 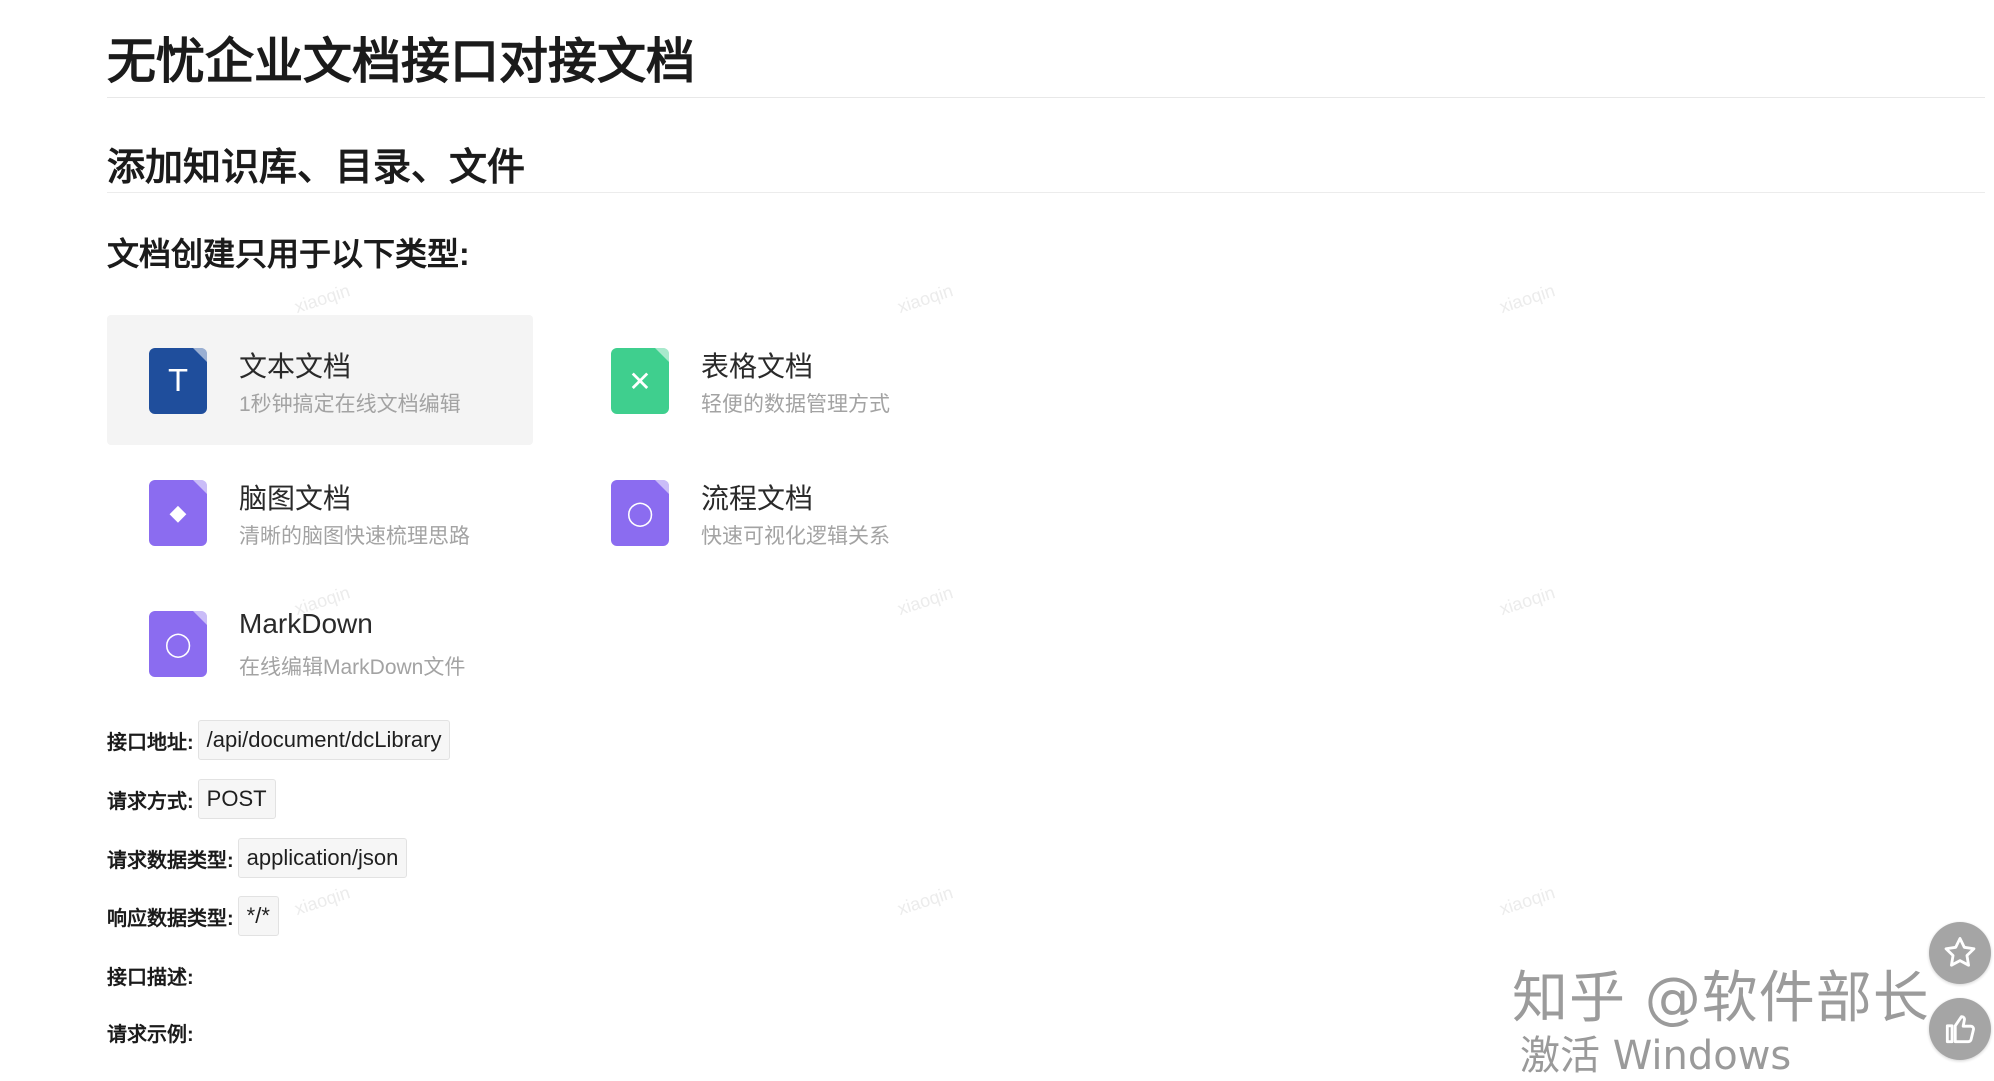 I want to click on doc-type-title: 表格文档, so click(x=757, y=366).